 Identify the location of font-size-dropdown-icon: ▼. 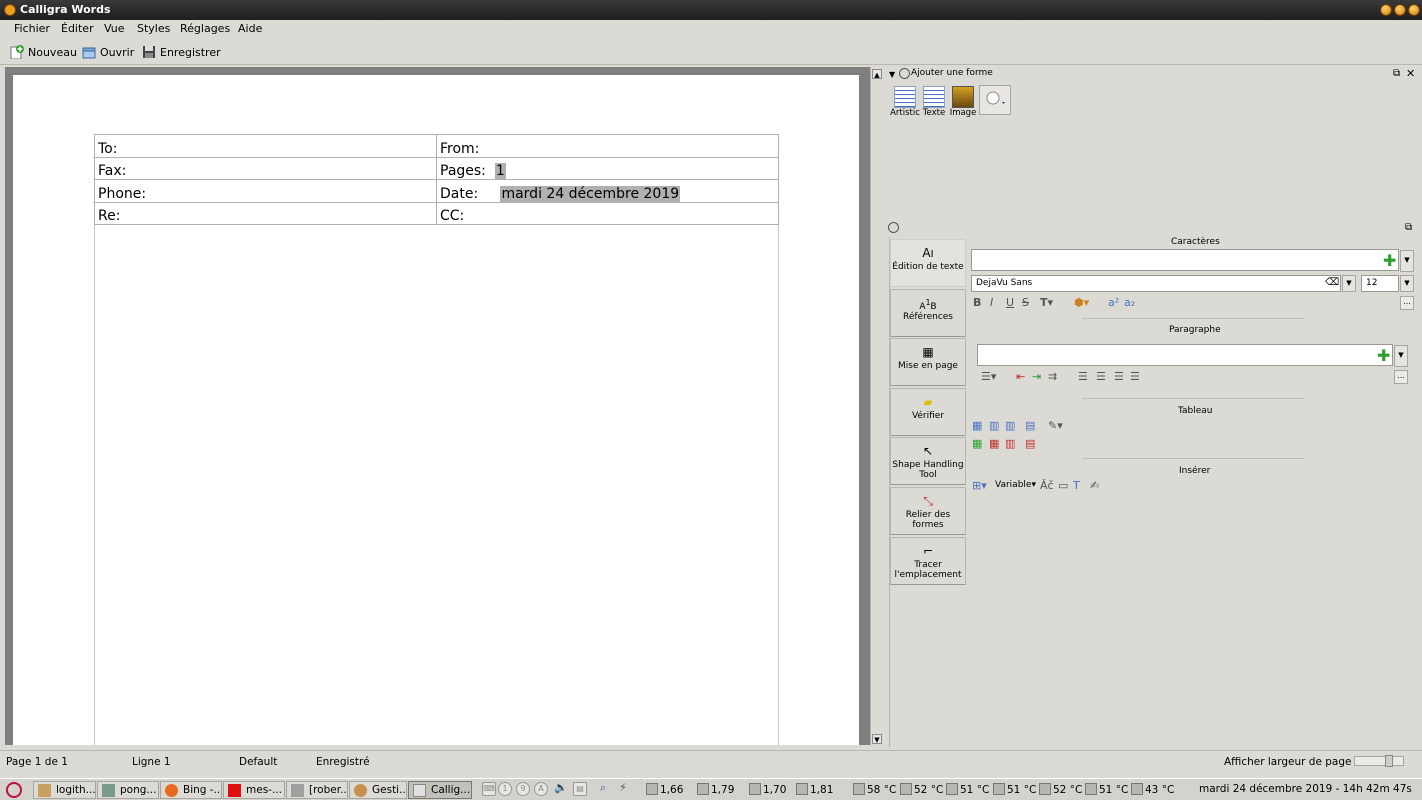
(1407, 283).